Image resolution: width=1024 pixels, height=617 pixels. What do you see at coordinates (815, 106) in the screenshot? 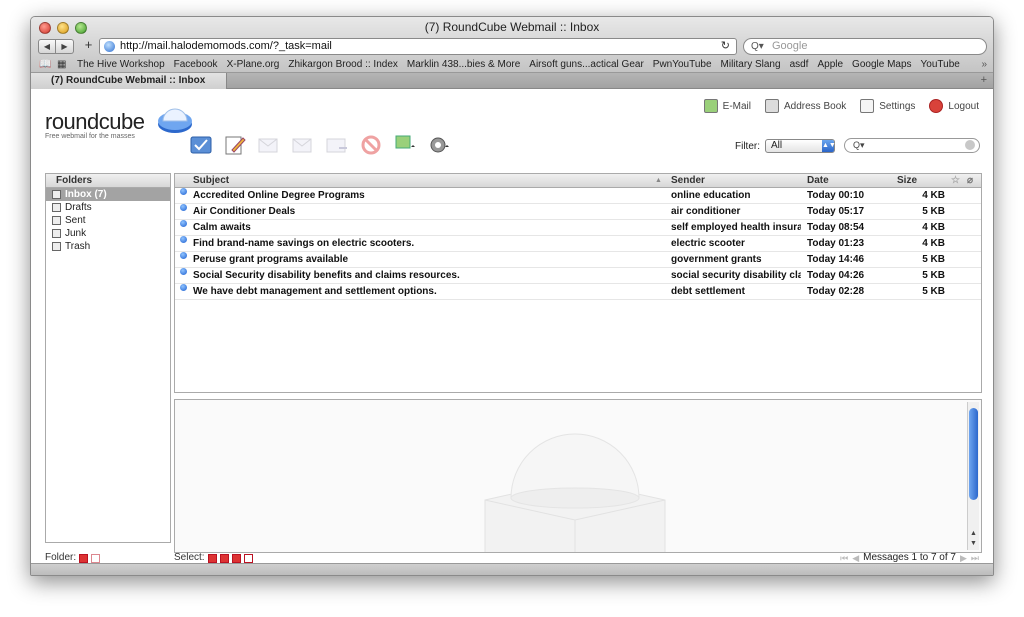
I see `address-book-label: Address Book` at bounding box center [815, 106].